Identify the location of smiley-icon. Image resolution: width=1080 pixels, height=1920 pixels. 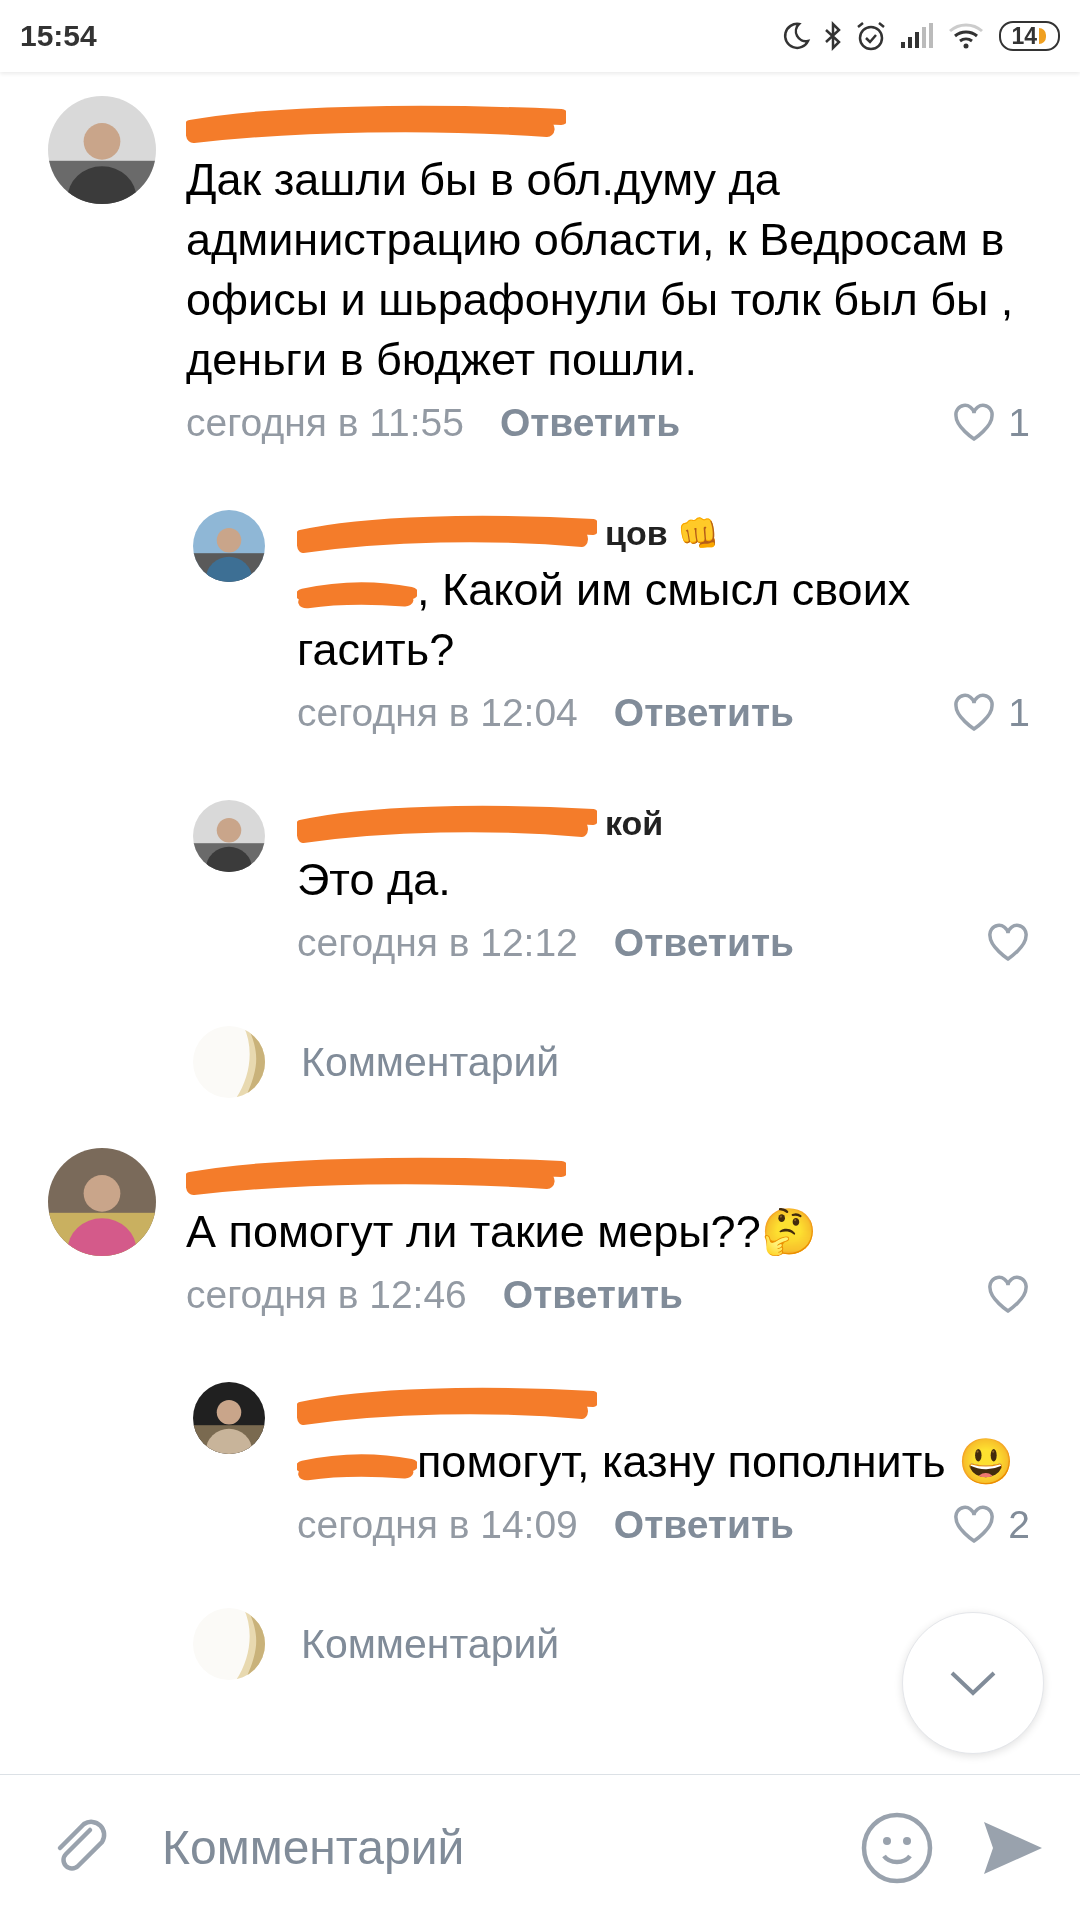
(897, 1847).